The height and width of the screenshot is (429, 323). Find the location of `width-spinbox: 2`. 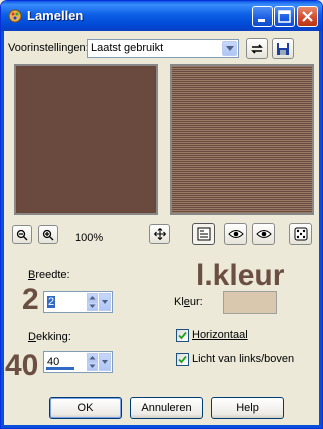

width-spinbox: 2 is located at coordinates (78, 302).